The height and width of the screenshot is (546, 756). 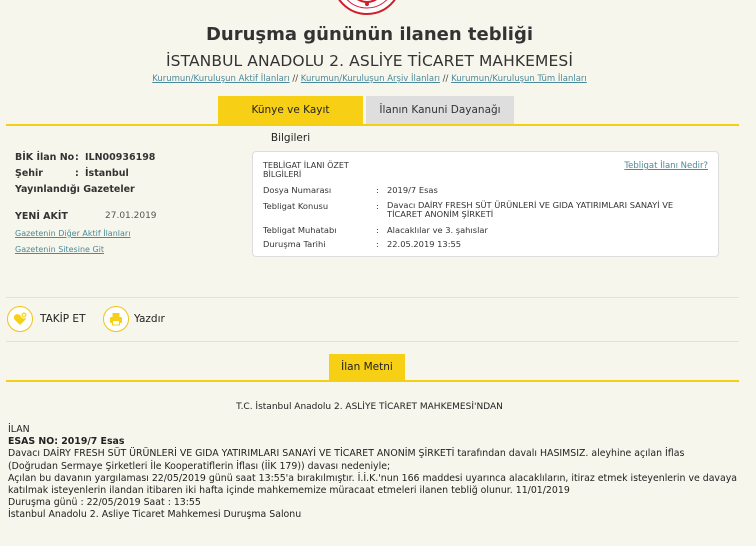 What do you see at coordinates (72, 233) in the screenshot?
I see `newspaper-other-ads-link: Gazetenin Diğer Aktif İlanları` at bounding box center [72, 233].